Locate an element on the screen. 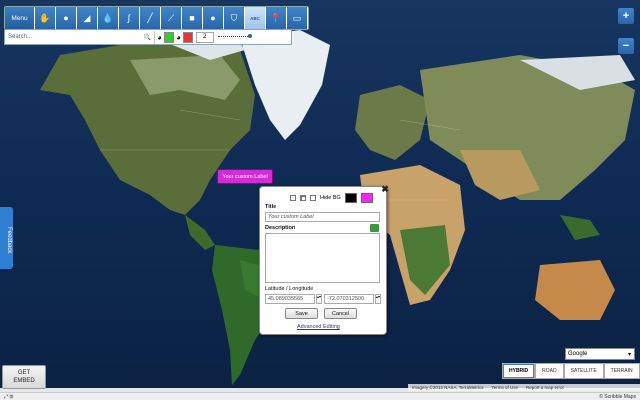  tool-options-bar: Search... 🔍 ◕ ◕ 2 is located at coordinates (148, 37).